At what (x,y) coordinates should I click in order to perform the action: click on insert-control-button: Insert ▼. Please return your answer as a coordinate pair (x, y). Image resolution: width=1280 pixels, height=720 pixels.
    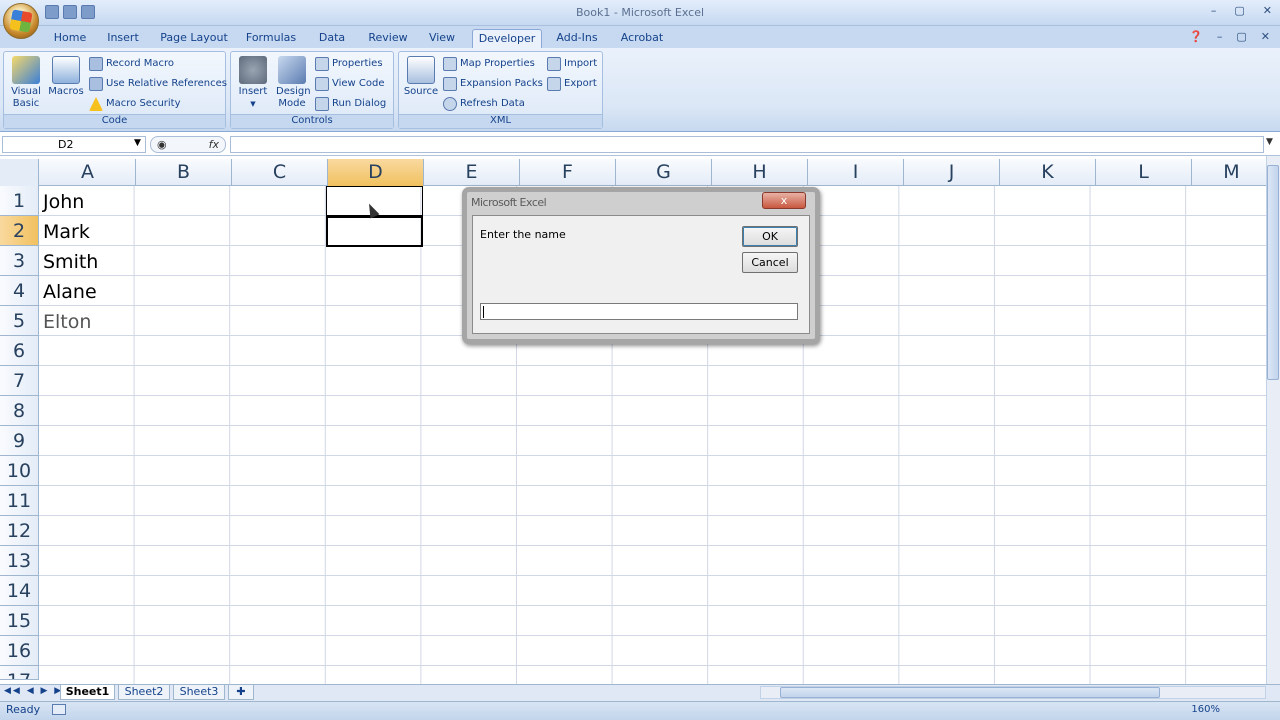
    Looking at the image, I should click on (253, 83).